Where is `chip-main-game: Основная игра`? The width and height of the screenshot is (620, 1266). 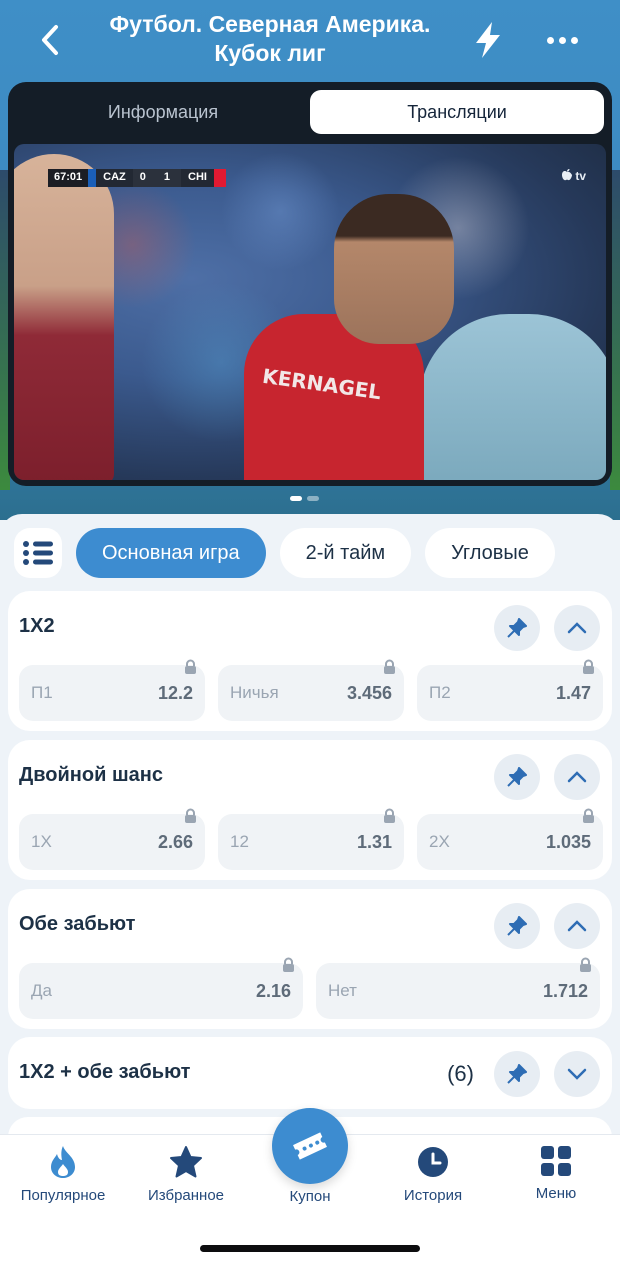 chip-main-game: Основная игра is located at coordinates (171, 553).